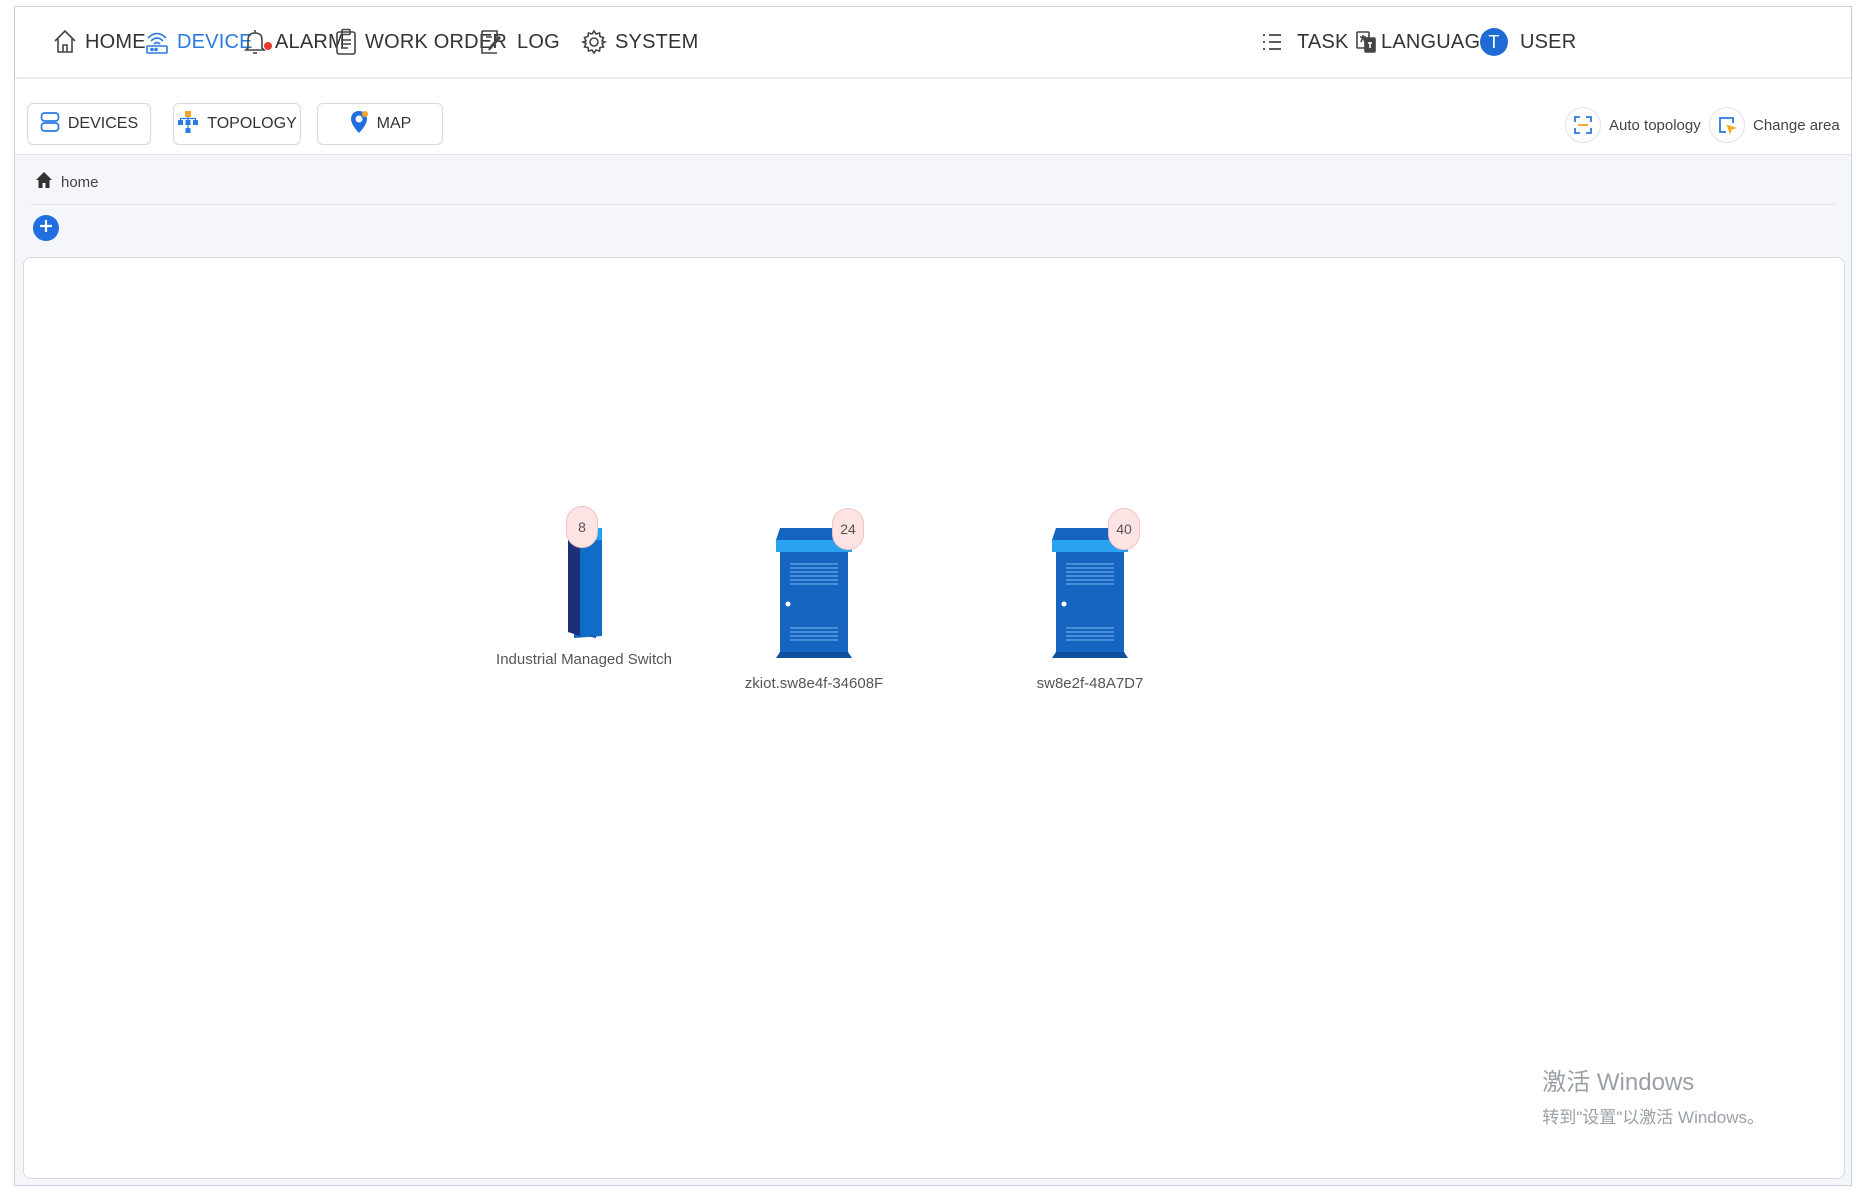 Image resolution: width=1863 pixels, height=1192 pixels. What do you see at coordinates (491, 42) in the screenshot?
I see `log-edit-icon` at bounding box center [491, 42].